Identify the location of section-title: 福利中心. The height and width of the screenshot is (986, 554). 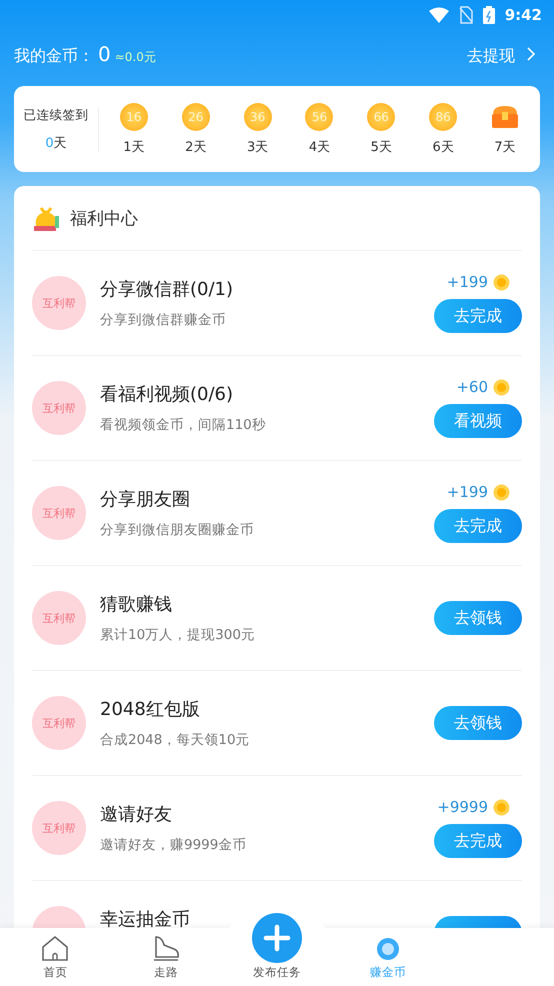
(104, 219).